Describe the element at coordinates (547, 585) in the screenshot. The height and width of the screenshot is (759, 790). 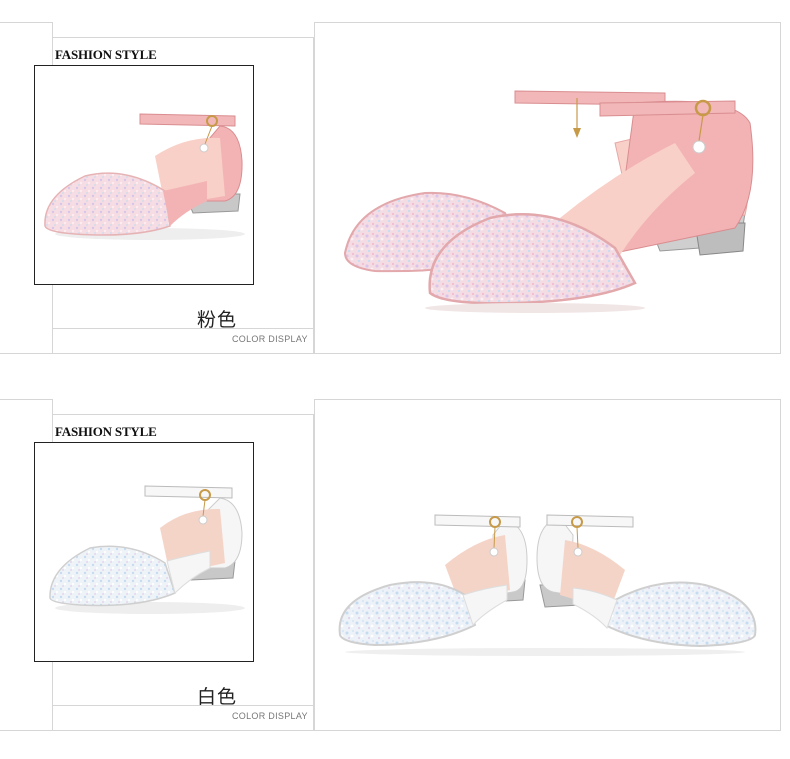
I see `white-shoes-pair-image` at that location.